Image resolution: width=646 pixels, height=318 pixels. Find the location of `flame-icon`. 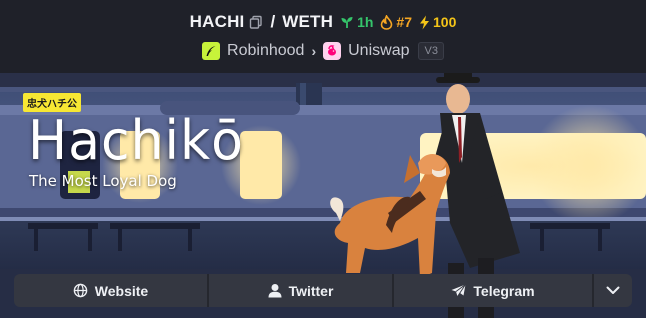

flame-icon is located at coordinates (386, 22).